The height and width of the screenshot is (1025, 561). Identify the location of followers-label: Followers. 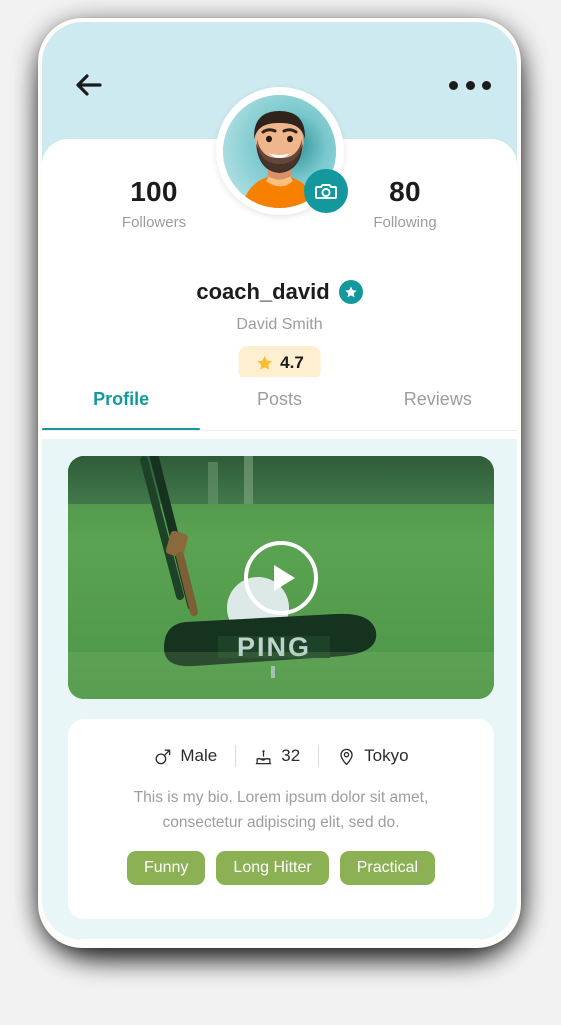
(154, 222).